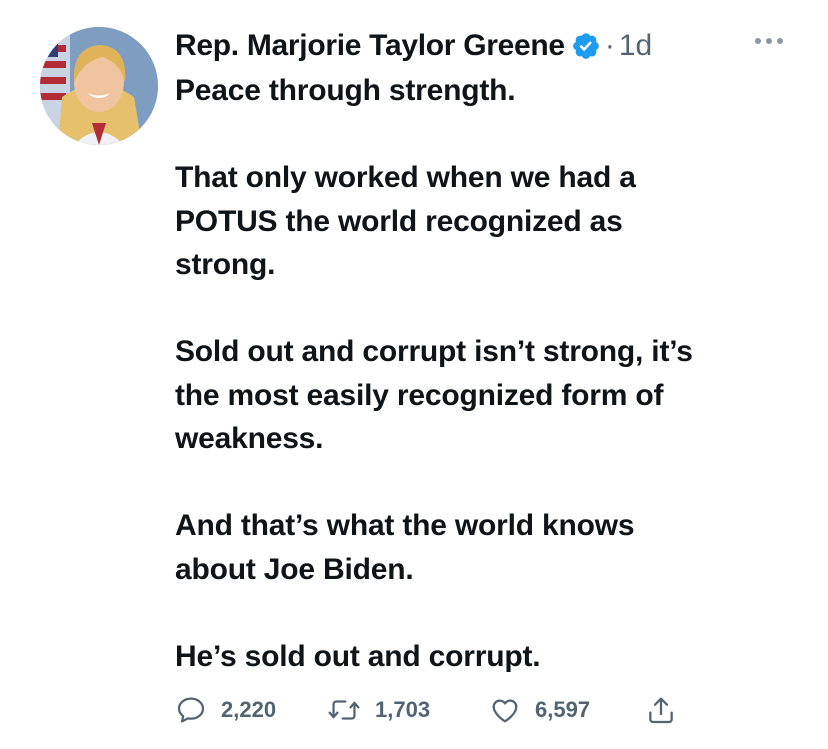  I want to click on reply-bubble-icon, so click(191, 710).